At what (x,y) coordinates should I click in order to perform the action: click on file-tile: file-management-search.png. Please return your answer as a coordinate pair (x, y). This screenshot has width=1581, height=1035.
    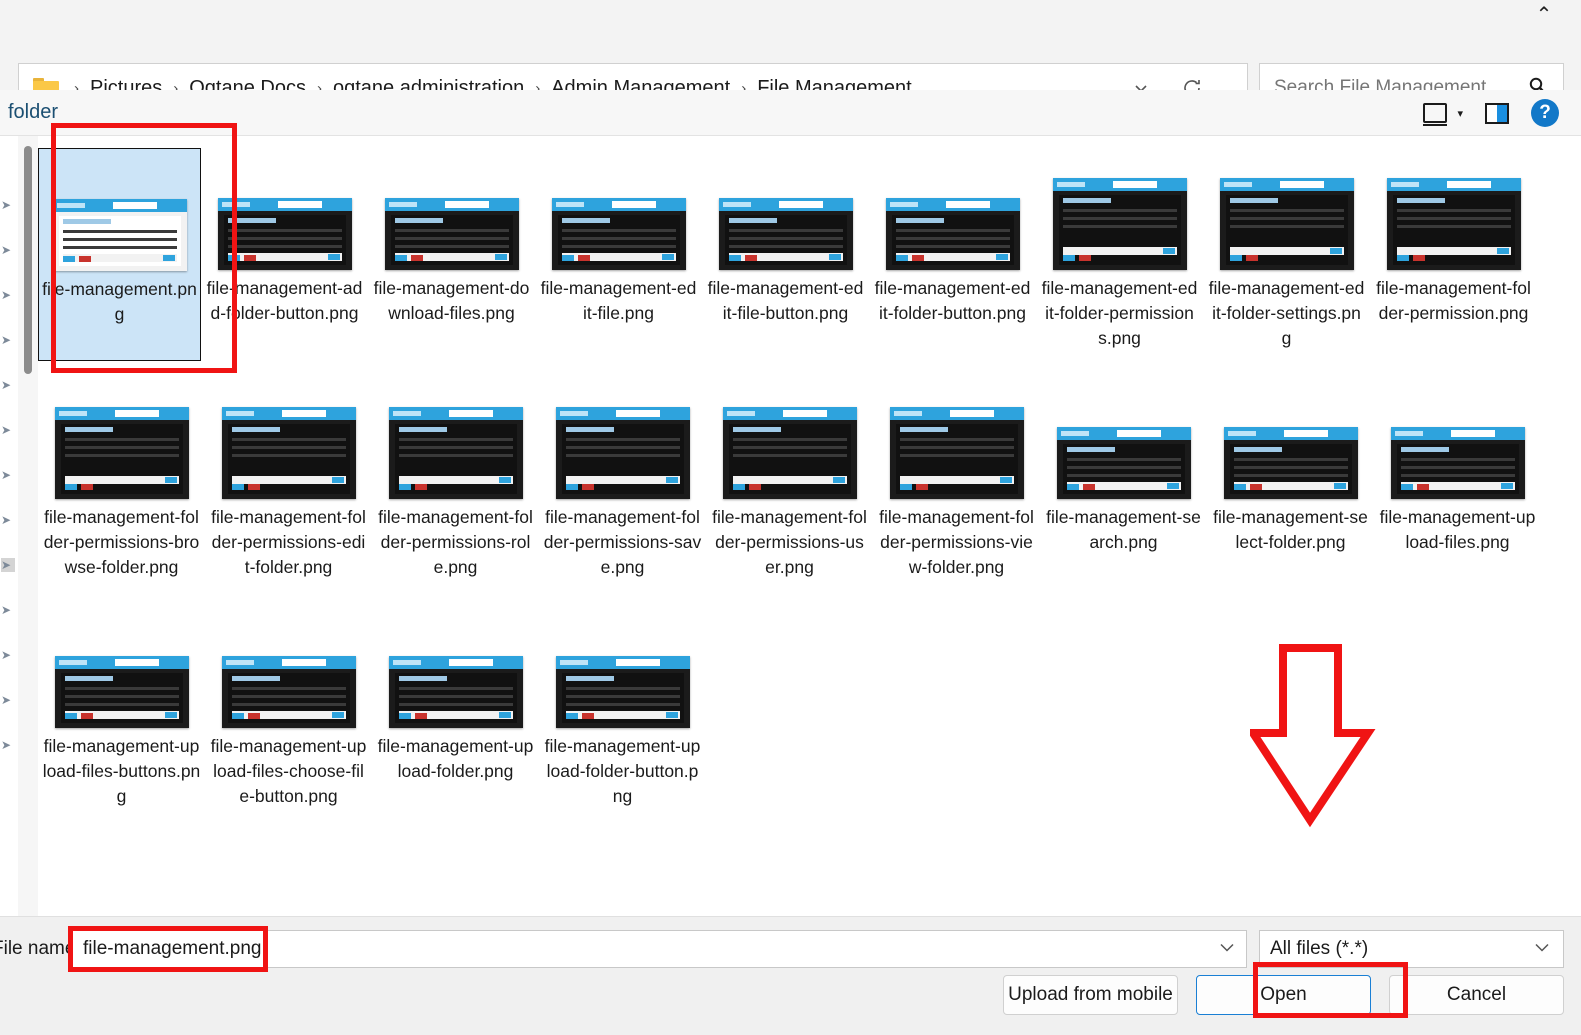
    Looking at the image, I should click on (1123, 483).